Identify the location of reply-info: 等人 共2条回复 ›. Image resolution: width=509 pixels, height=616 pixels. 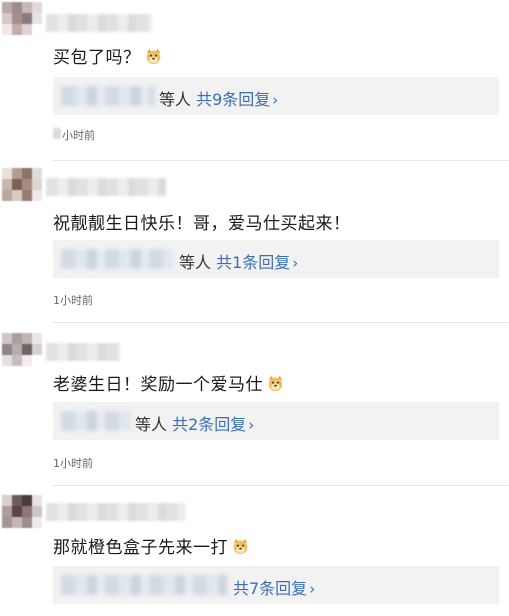
(194, 423).